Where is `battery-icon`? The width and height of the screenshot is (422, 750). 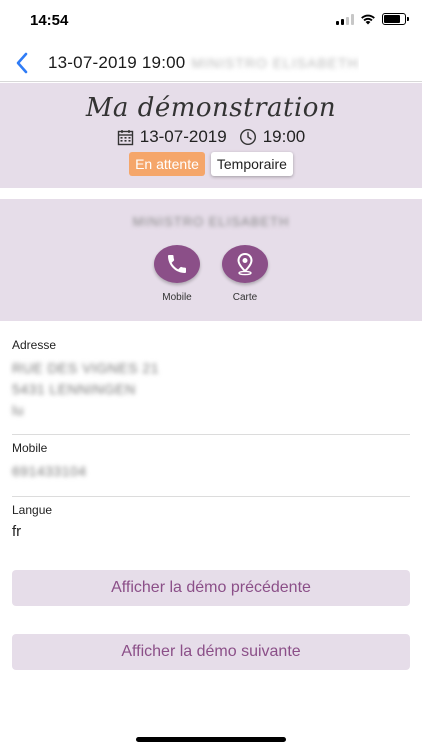
battery-icon is located at coordinates (395, 19).